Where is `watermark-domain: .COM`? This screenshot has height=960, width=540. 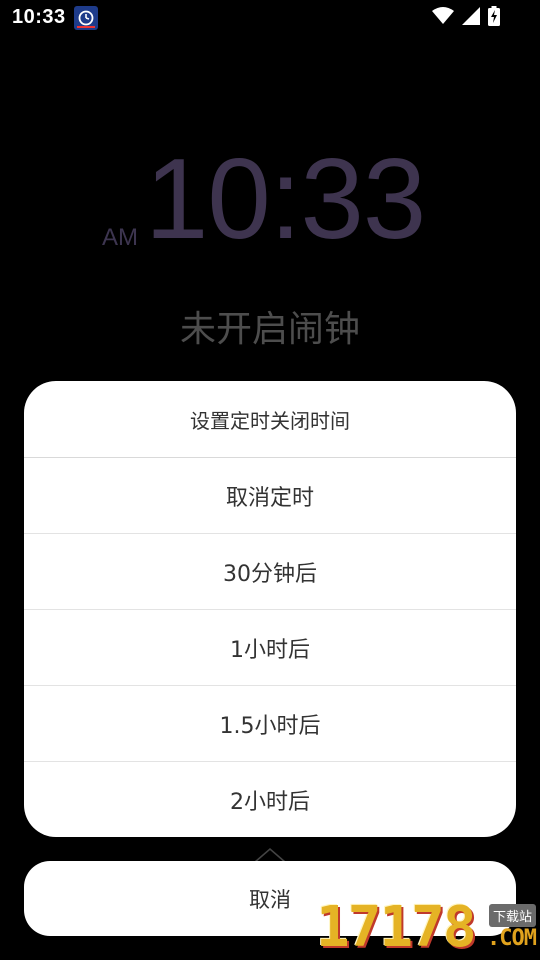
watermark-domain: .COM is located at coordinates (512, 938).